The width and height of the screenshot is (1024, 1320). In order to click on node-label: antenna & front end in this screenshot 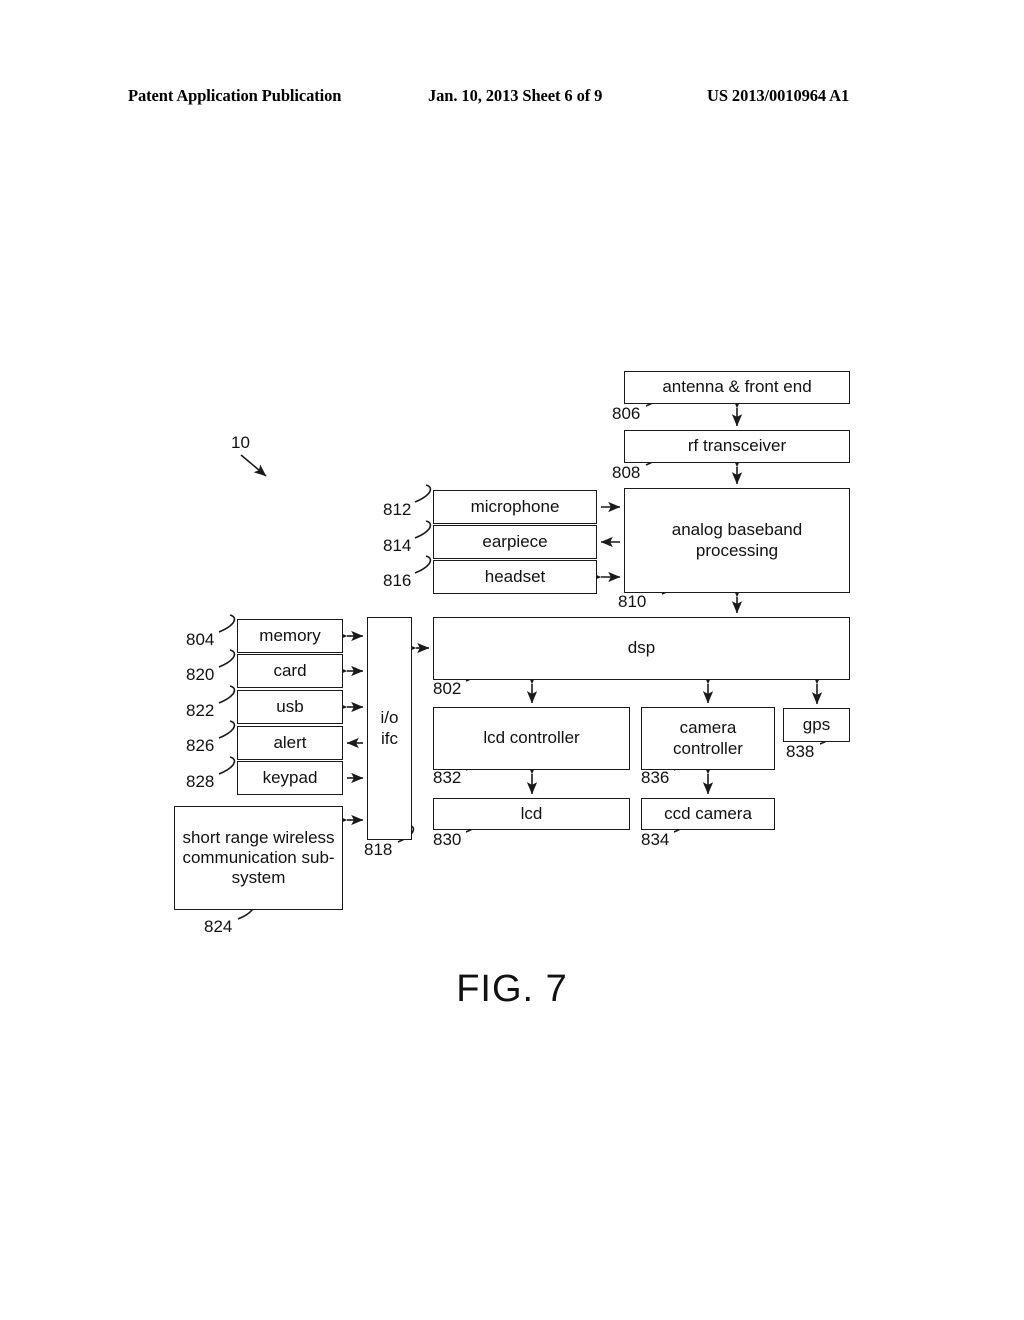, I will do `click(737, 387)`.